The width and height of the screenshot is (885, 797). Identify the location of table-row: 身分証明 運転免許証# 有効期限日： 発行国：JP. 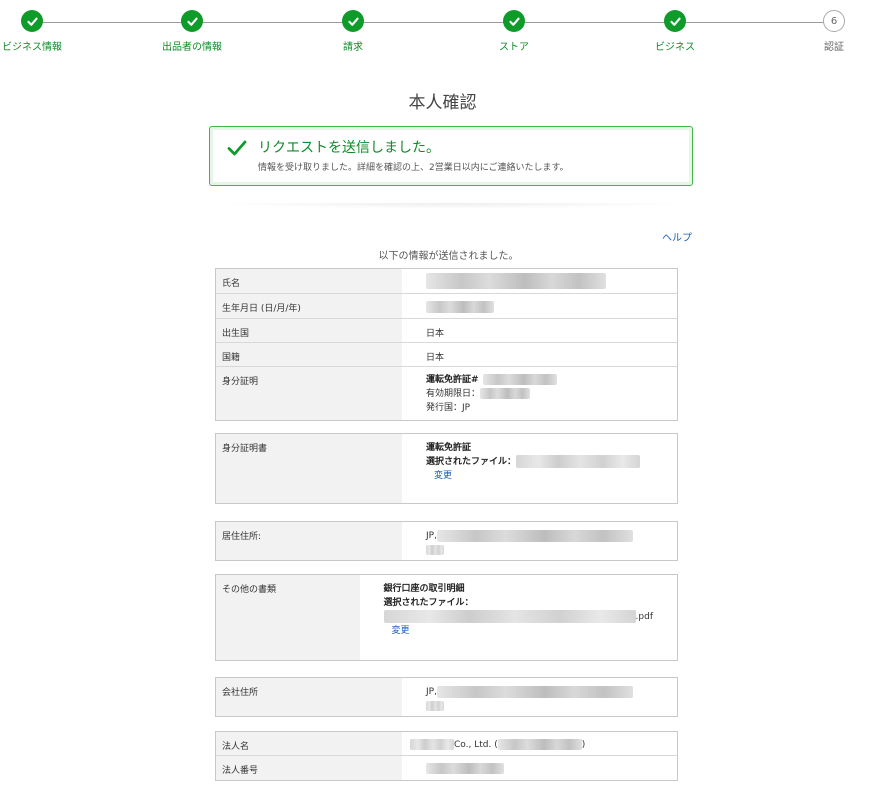
(446, 393).